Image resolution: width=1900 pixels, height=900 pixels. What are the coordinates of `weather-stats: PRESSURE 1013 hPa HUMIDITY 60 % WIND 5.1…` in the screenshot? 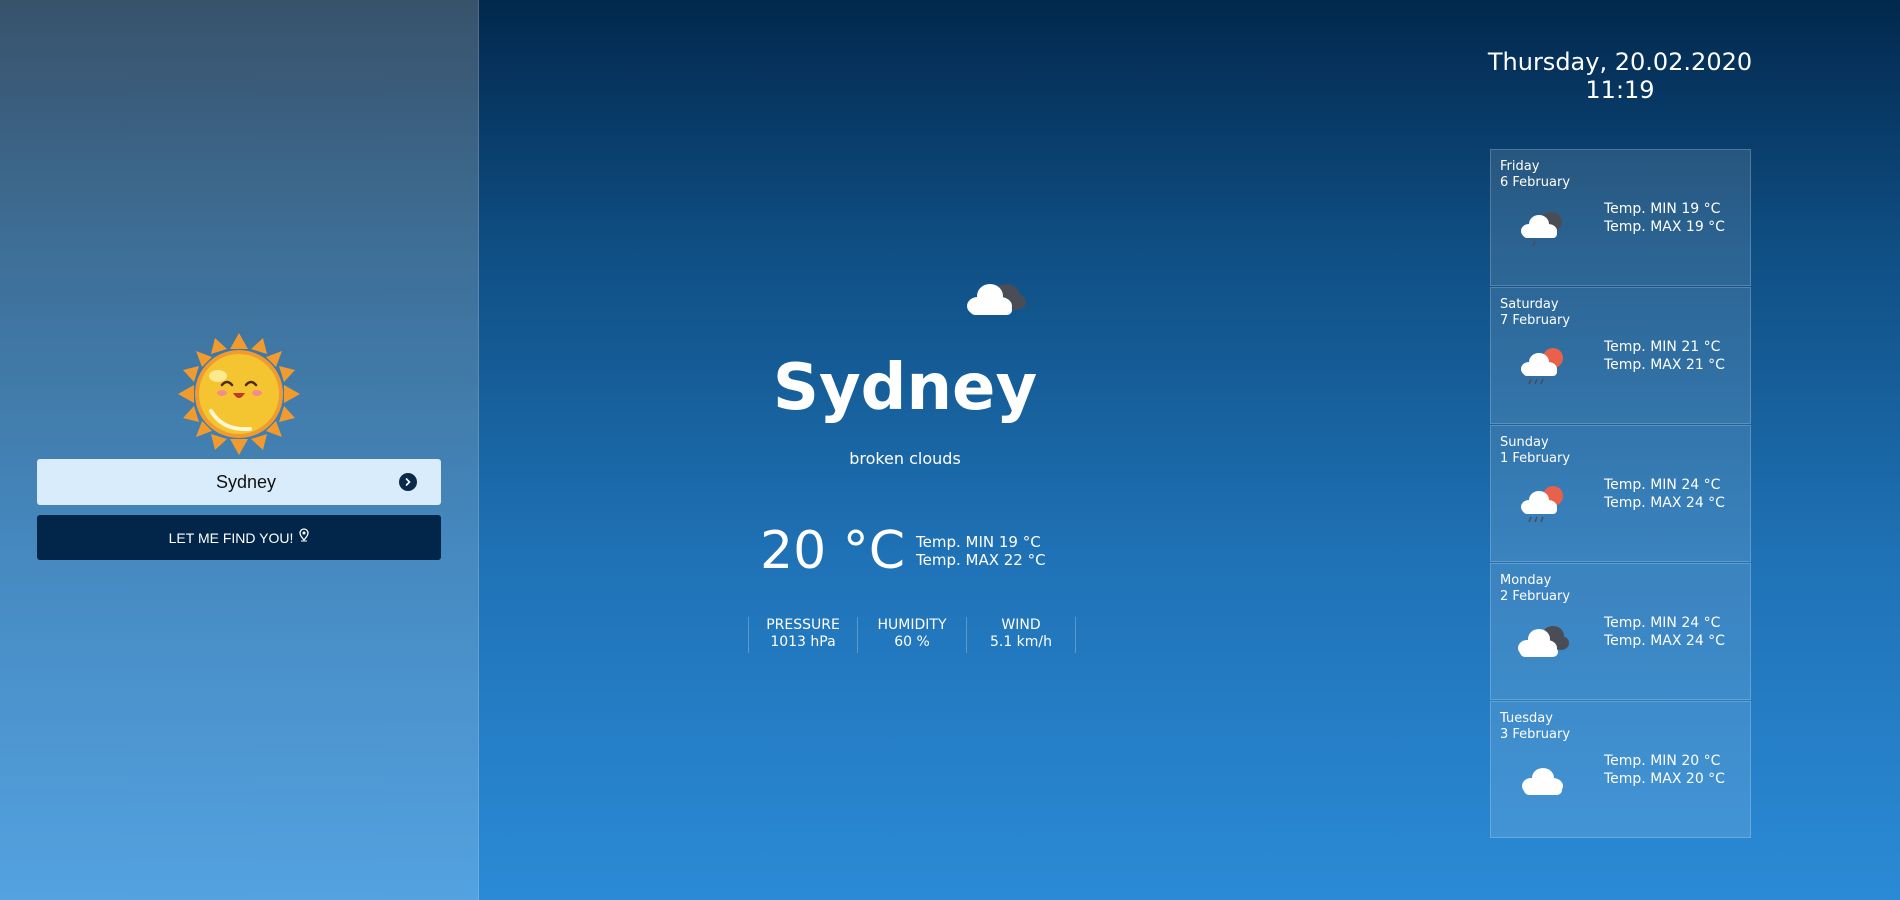 It's located at (912, 635).